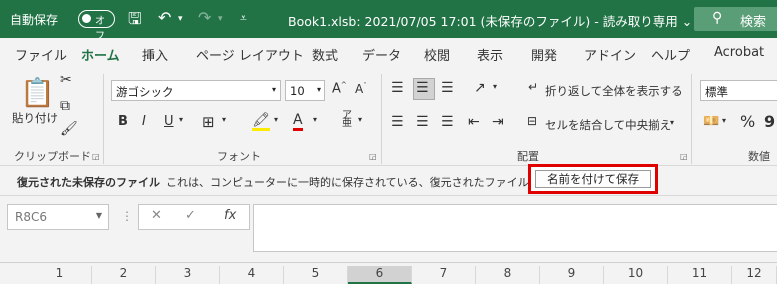 The height and width of the screenshot is (284, 777). Describe the element at coordinates (608, 125) in the screenshot. I see `merge-center-button: セルを結合して中央揃え` at that location.